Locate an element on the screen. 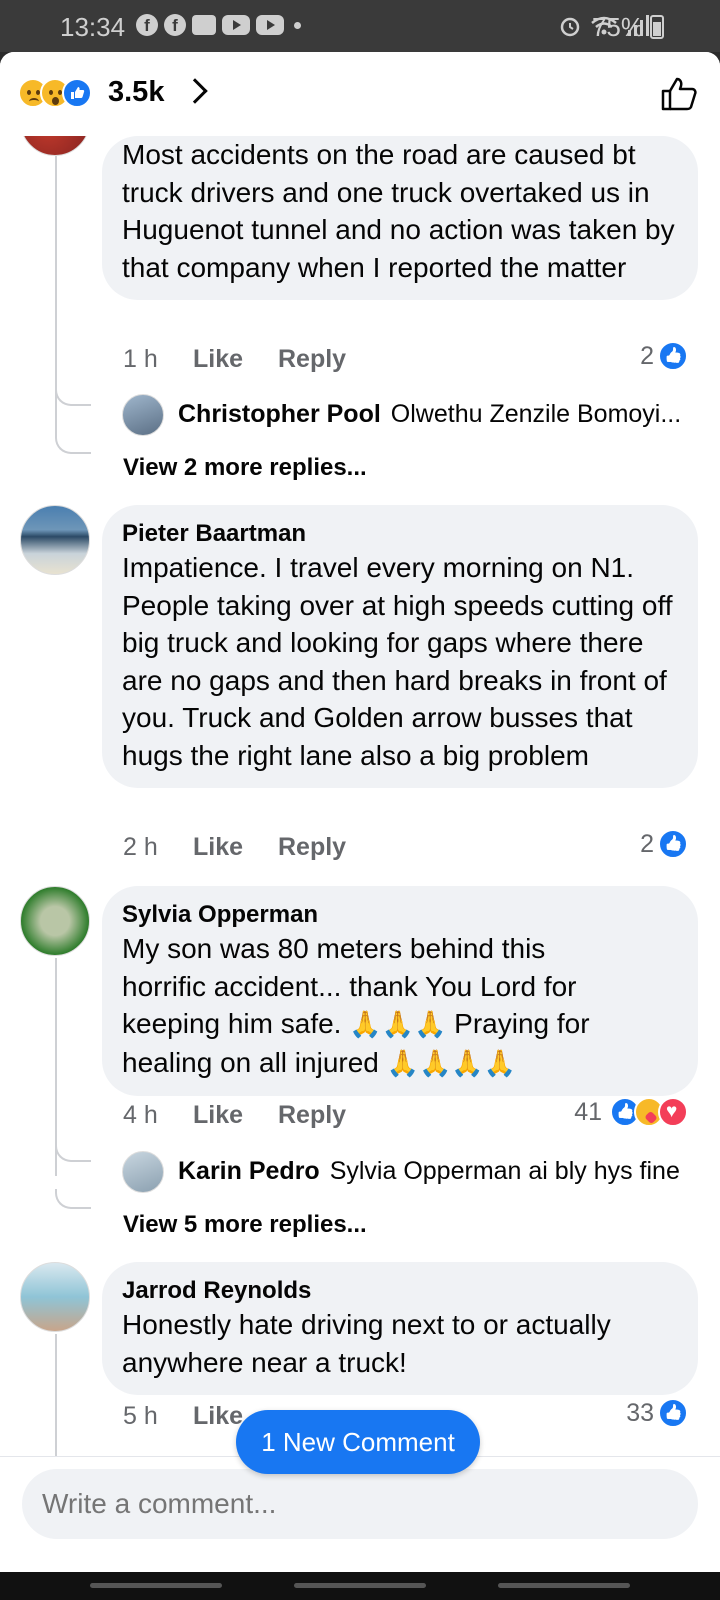  reaction-total-count: 3.5k is located at coordinates (136, 92).